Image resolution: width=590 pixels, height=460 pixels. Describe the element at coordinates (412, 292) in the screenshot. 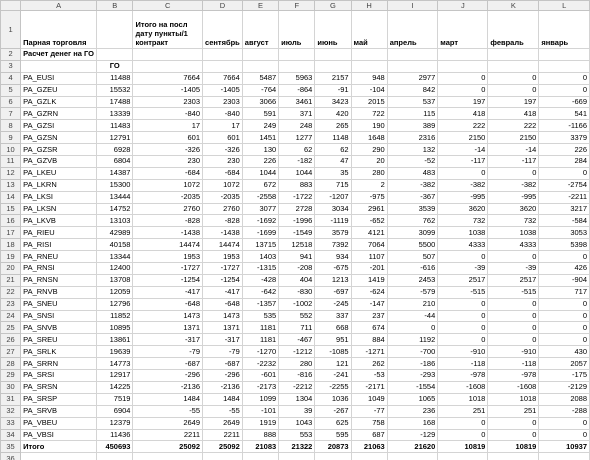

I see `cell-month-value: -579` at that location.